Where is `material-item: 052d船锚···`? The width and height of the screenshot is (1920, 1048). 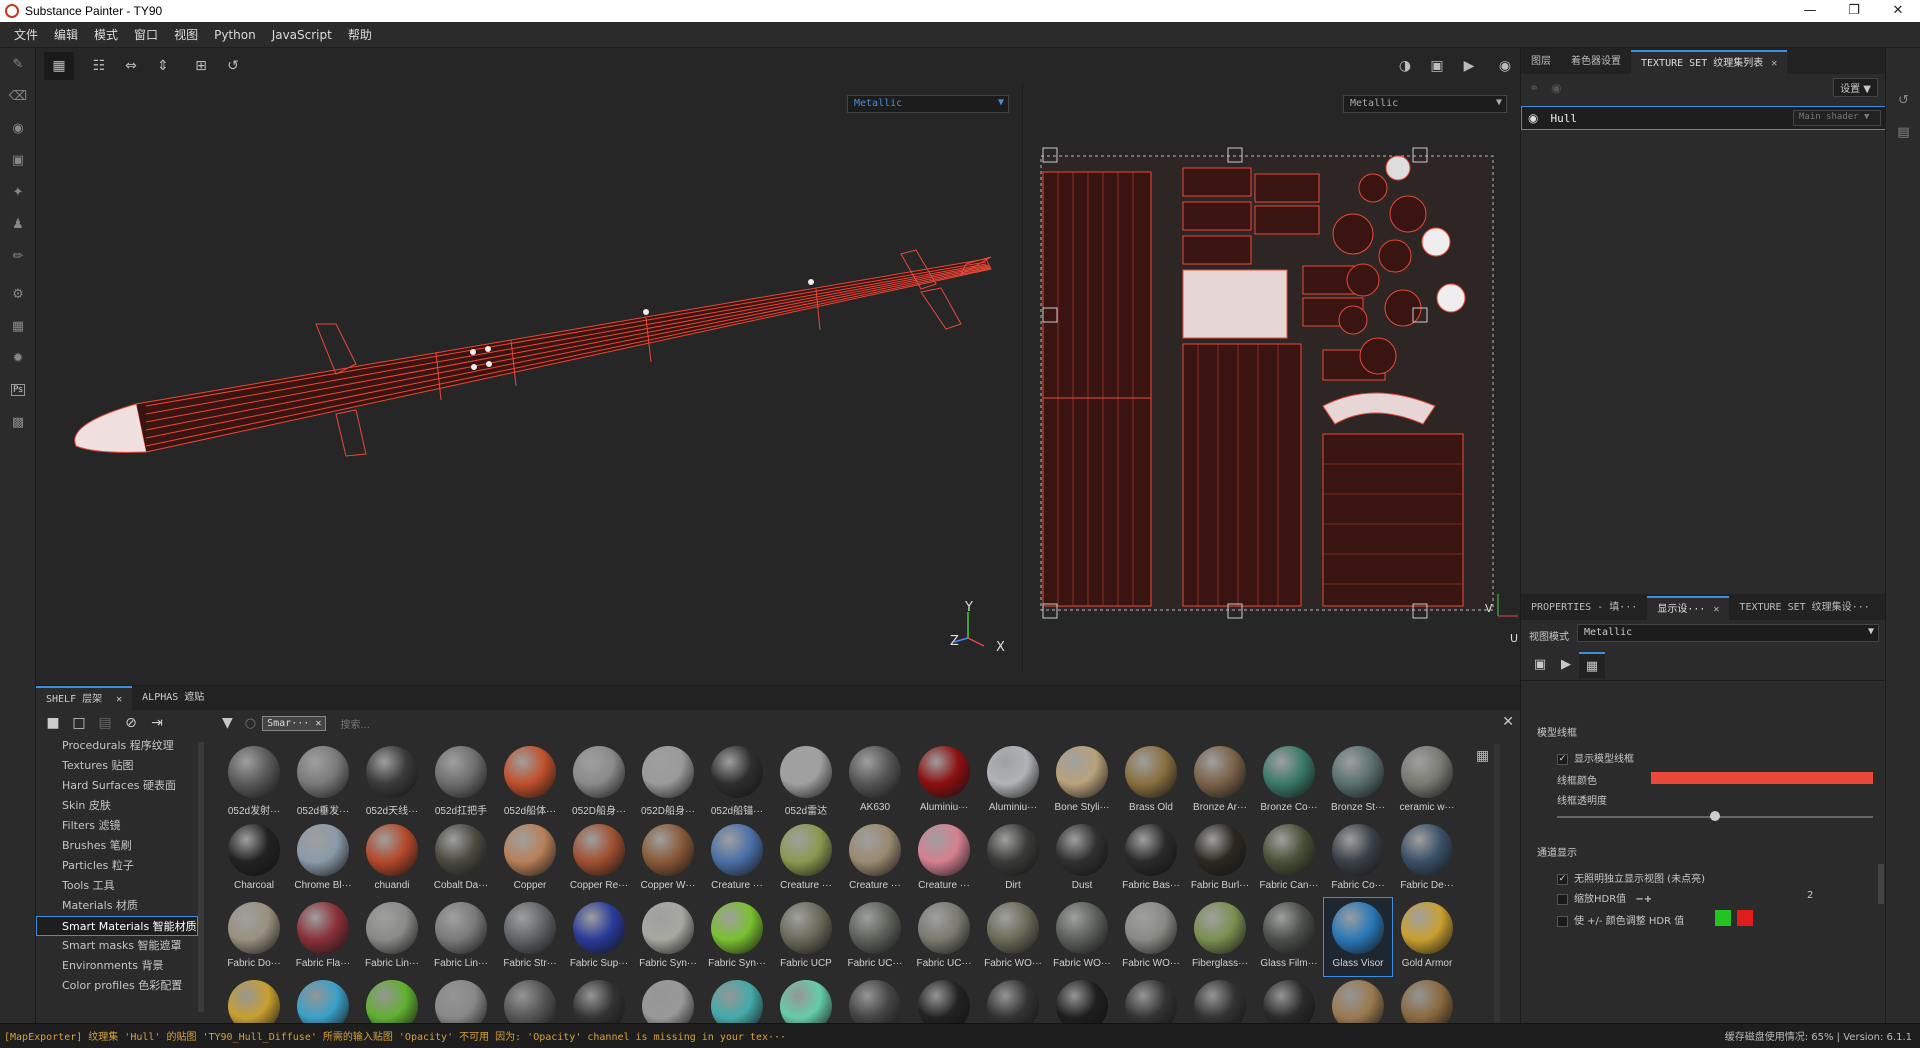 material-item: 052d船锚··· is located at coordinates (737, 781).